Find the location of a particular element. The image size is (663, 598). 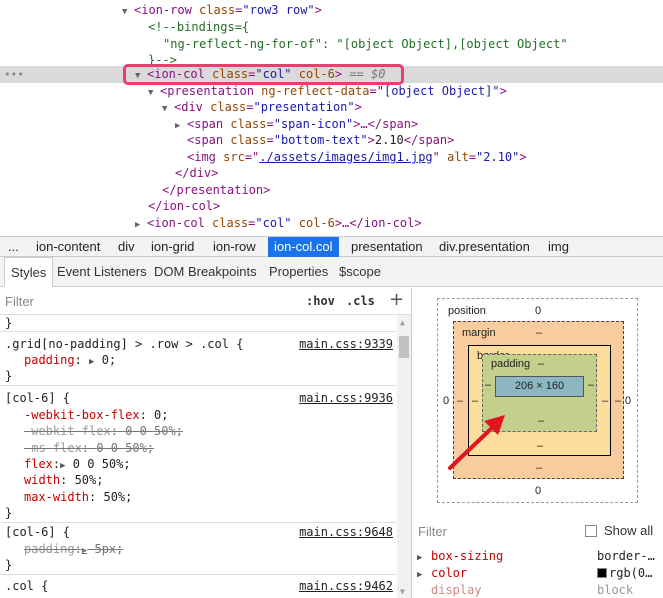

node-ion-col-close: </ion-col> is located at coordinates (184, 206).